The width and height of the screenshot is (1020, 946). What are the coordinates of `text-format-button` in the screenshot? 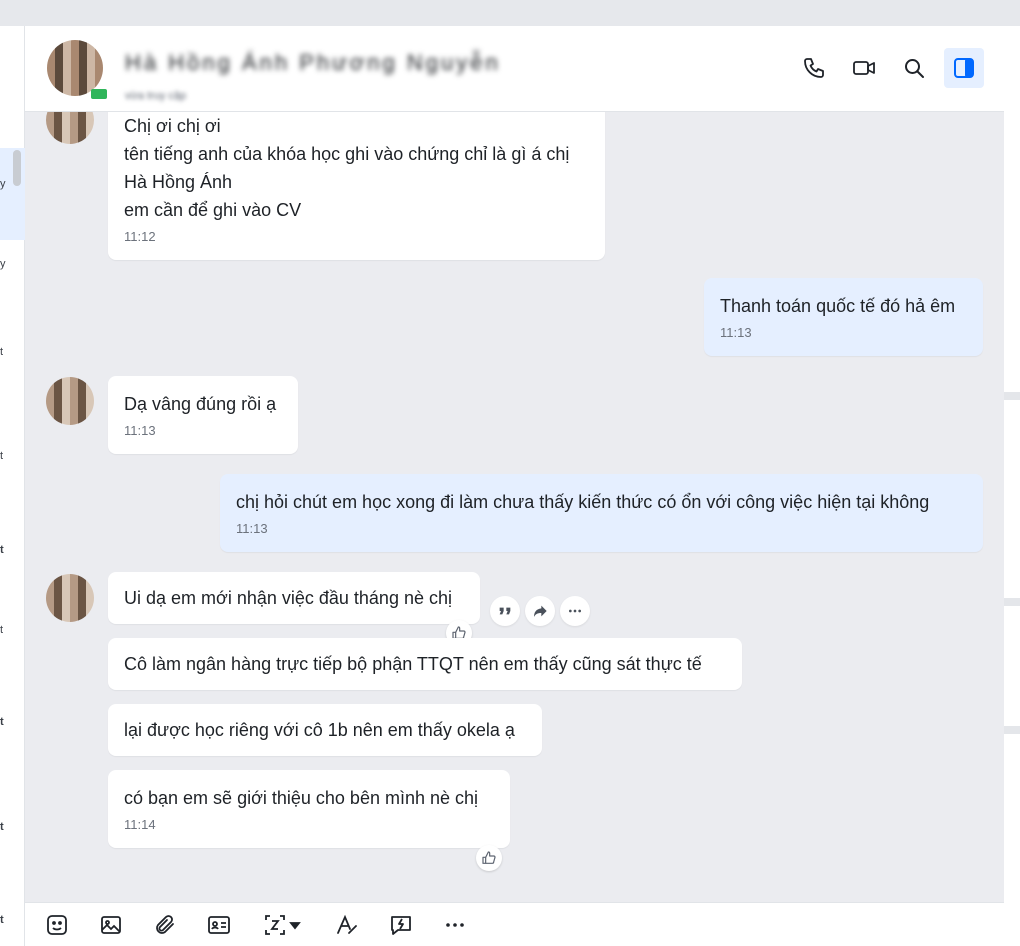 It's located at (347, 925).